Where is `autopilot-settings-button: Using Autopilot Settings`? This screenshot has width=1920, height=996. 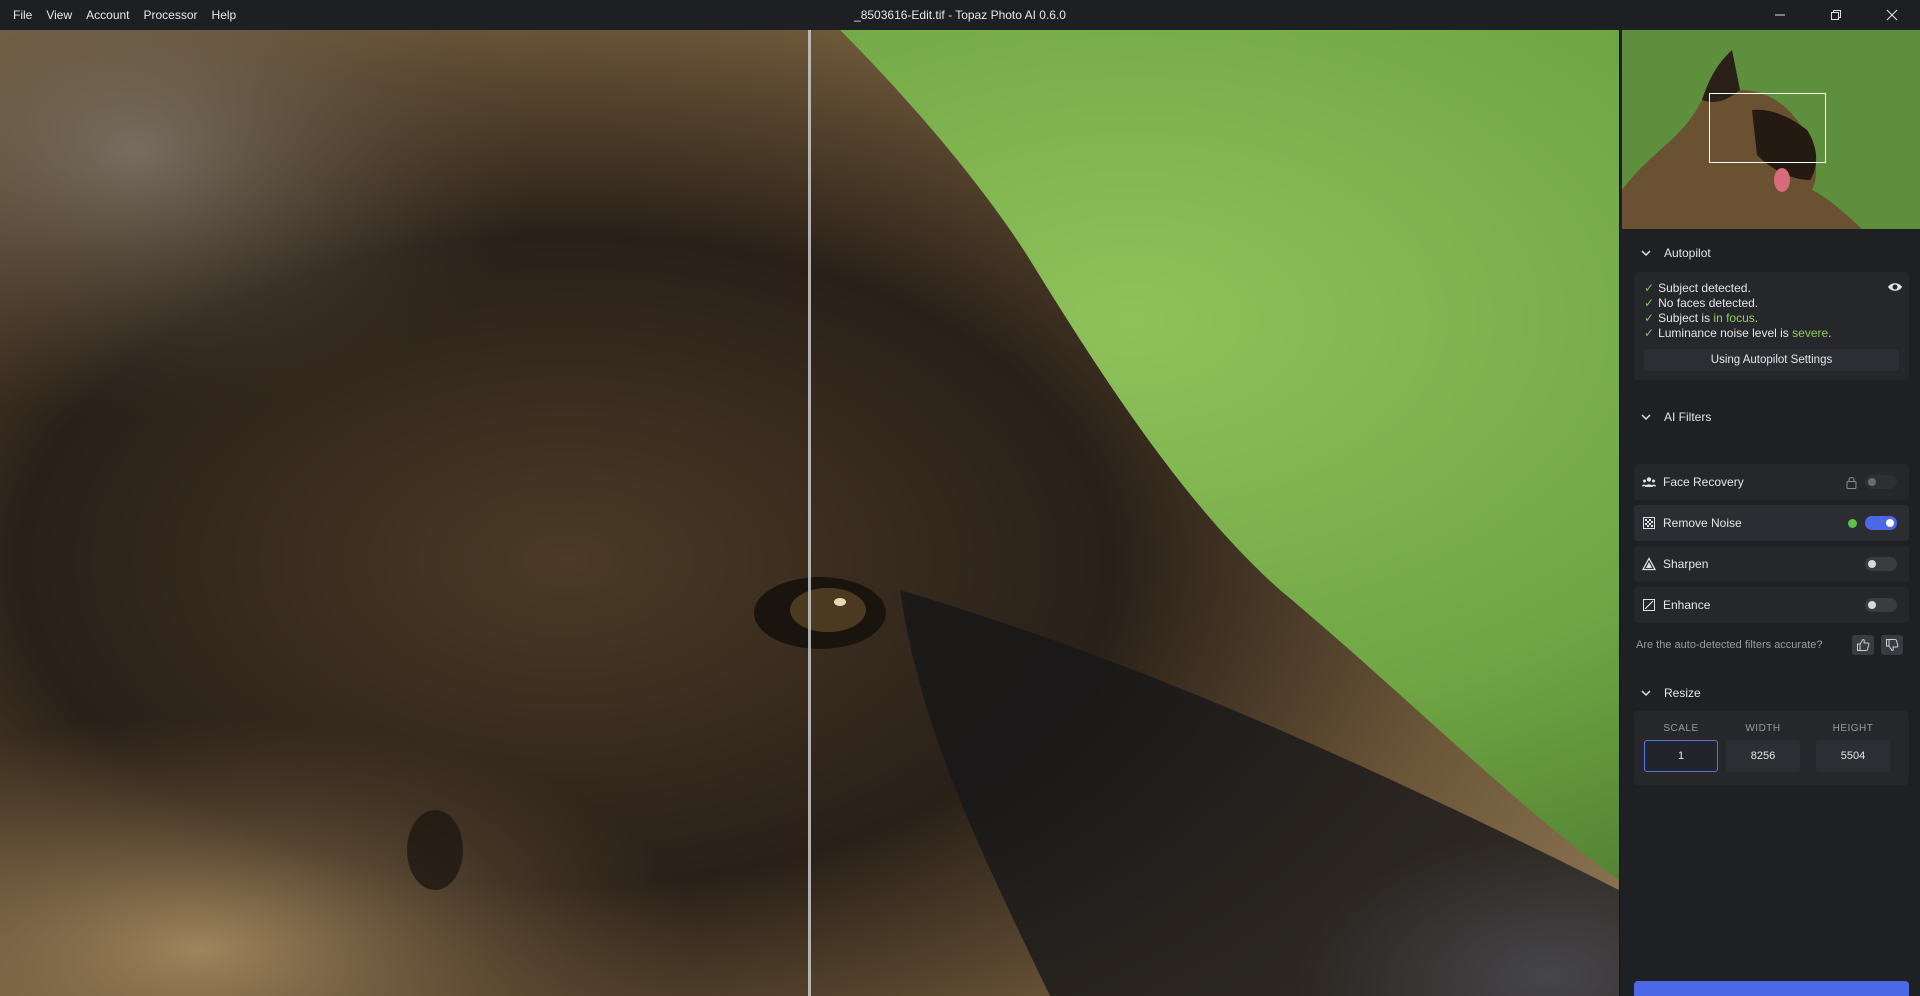 autopilot-settings-button: Using Autopilot Settings is located at coordinates (1771, 360).